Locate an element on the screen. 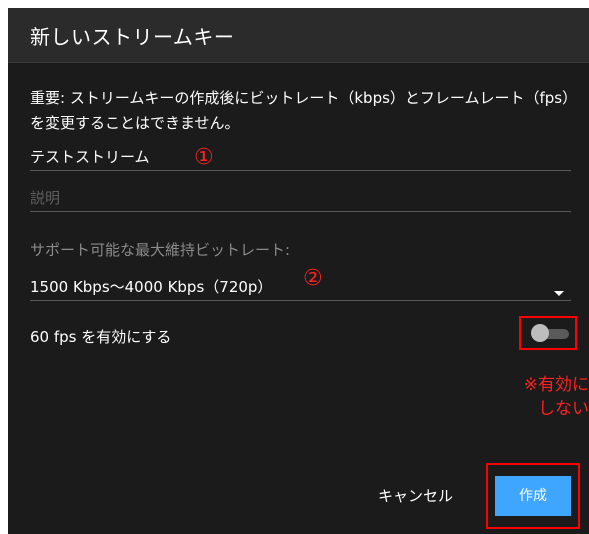 The height and width of the screenshot is (534, 589). stream-name-underline is located at coordinates (300, 170).